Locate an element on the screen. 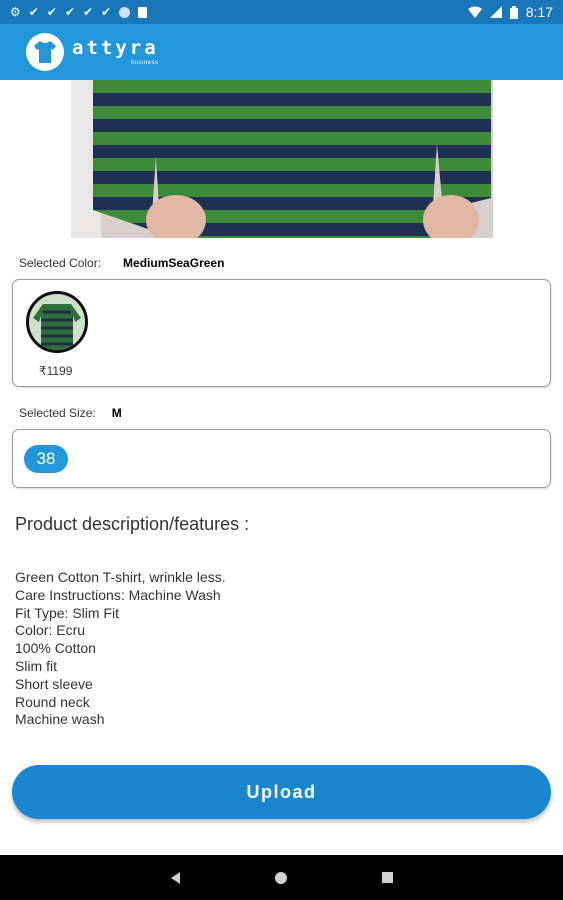 The height and width of the screenshot is (900, 563). description-line: Color: Ecru is located at coordinates (50, 630).